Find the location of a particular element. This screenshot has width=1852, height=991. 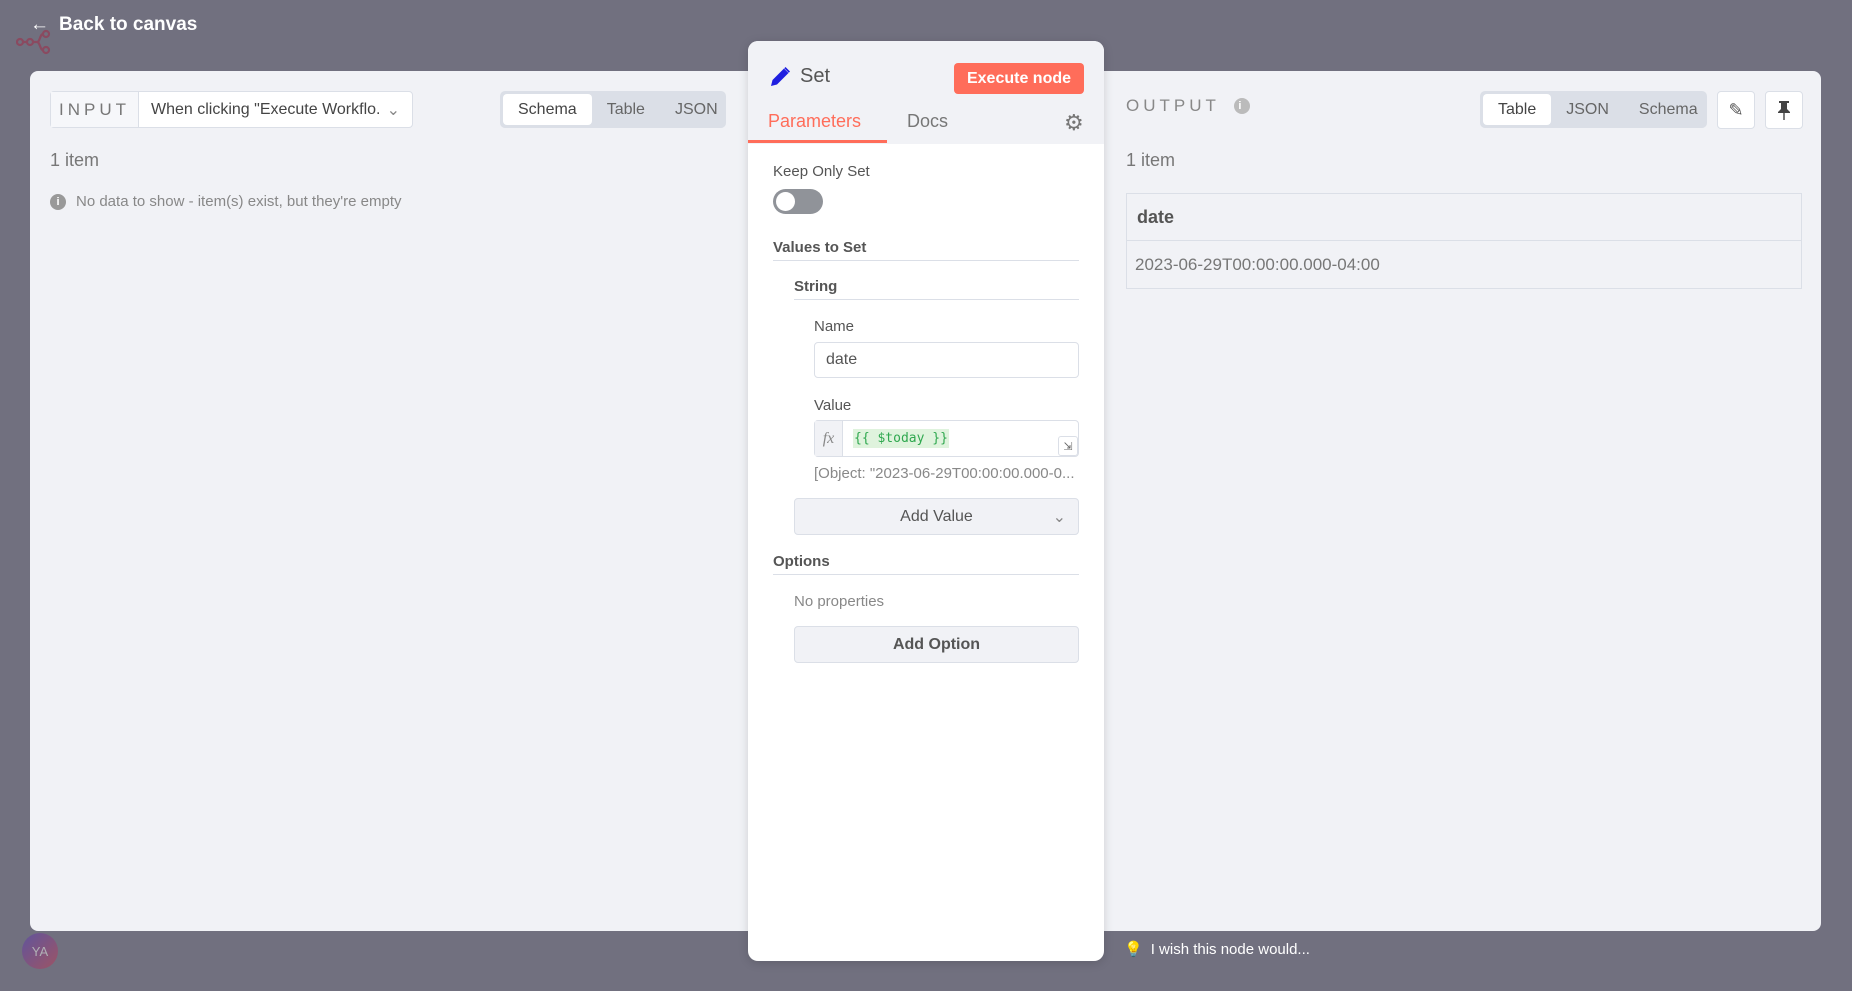

expand-expression-icon: ⇲ is located at coordinates (1068, 446).